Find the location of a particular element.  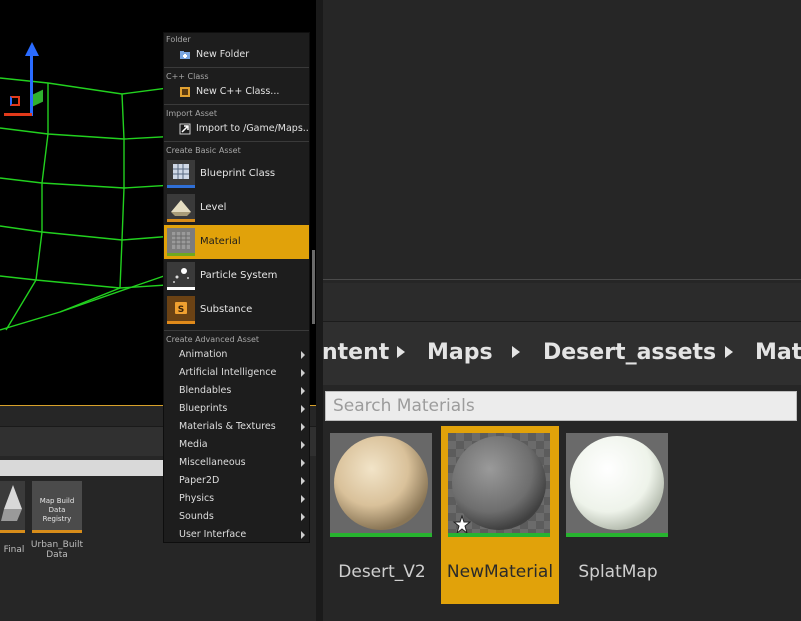

level-item: Level is located at coordinates (236, 208).